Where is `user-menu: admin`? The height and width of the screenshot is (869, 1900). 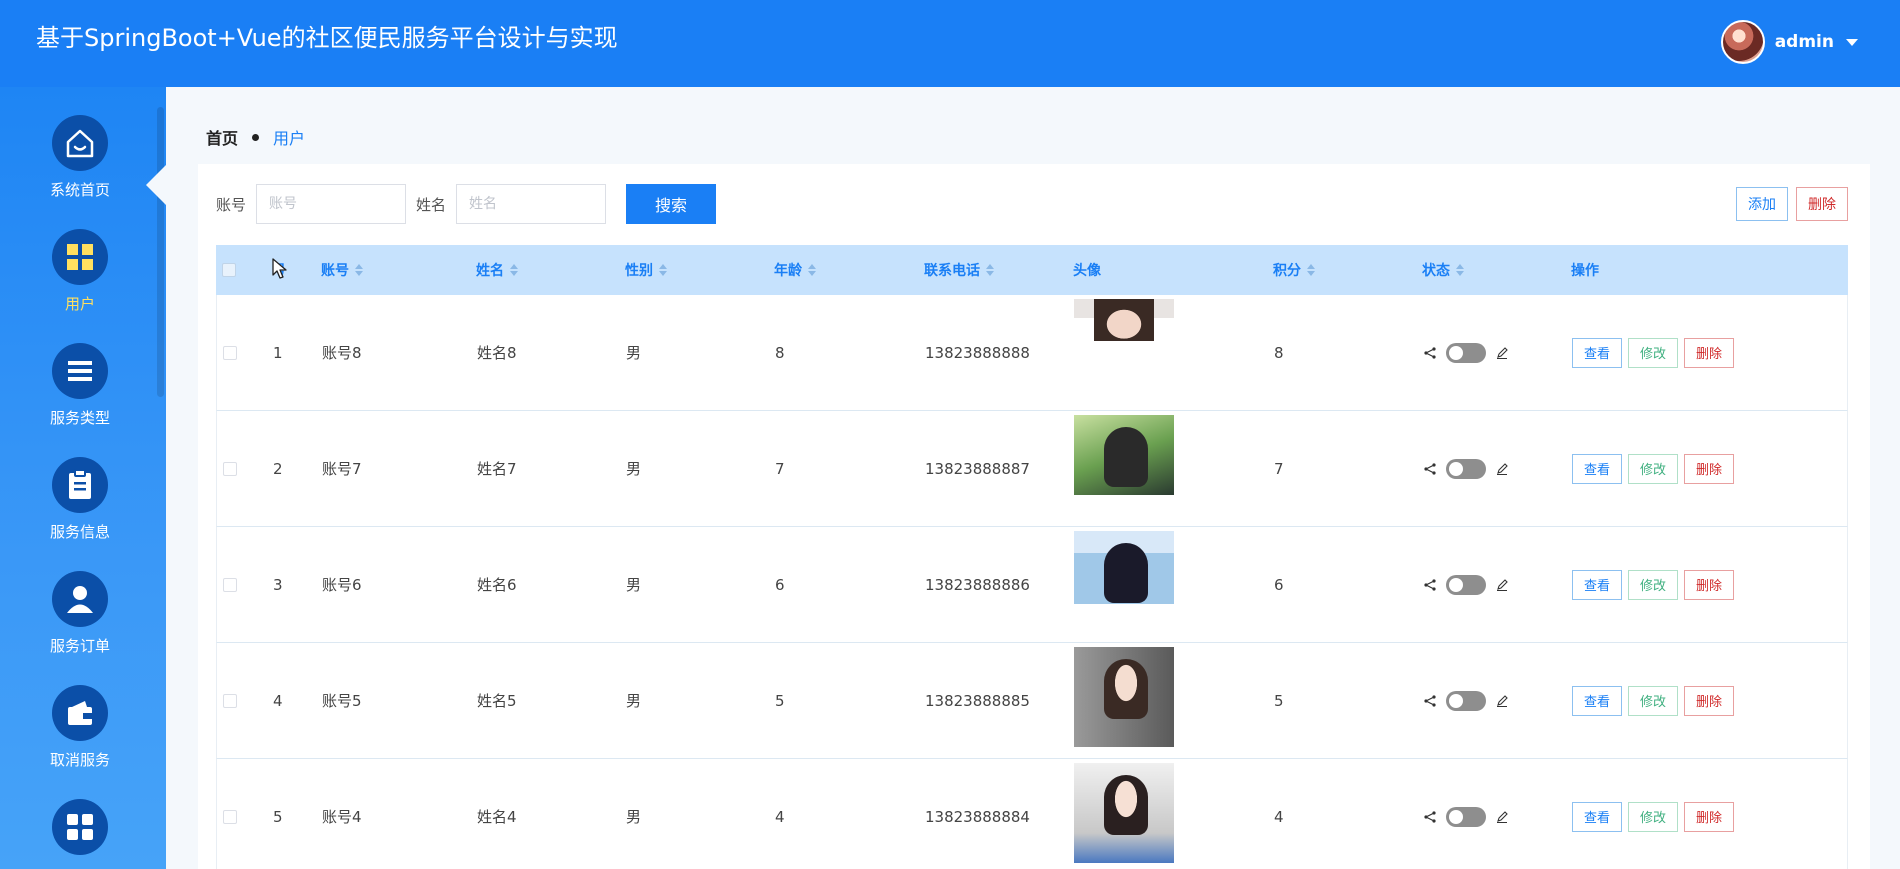
user-menu: admin is located at coordinates (1789, 42).